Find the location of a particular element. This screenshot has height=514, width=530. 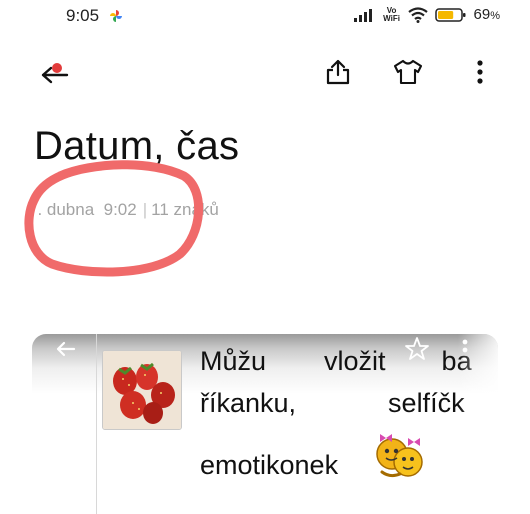

card-word: Můžu is located at coordinates (233, 361).